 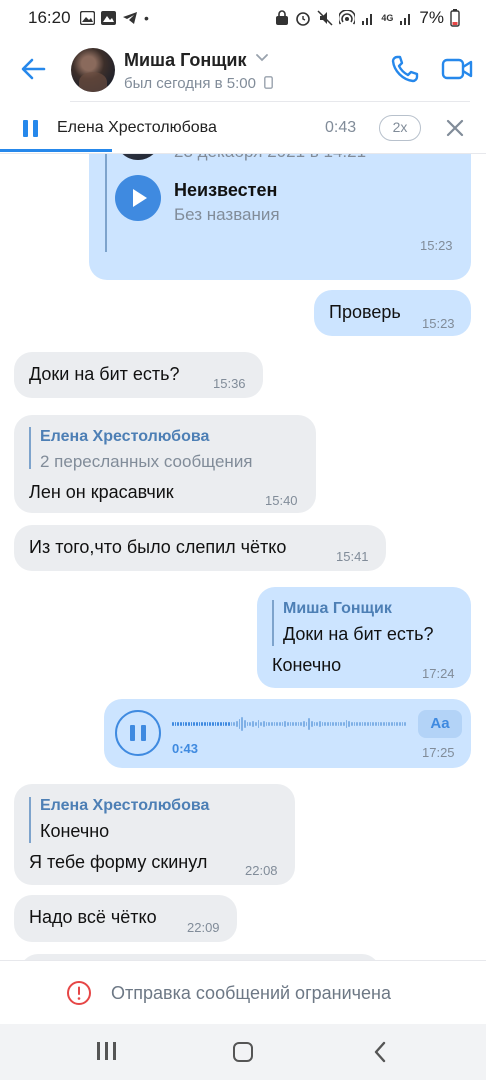 I want to click on gallery-icon, so click(x=108, y=18).